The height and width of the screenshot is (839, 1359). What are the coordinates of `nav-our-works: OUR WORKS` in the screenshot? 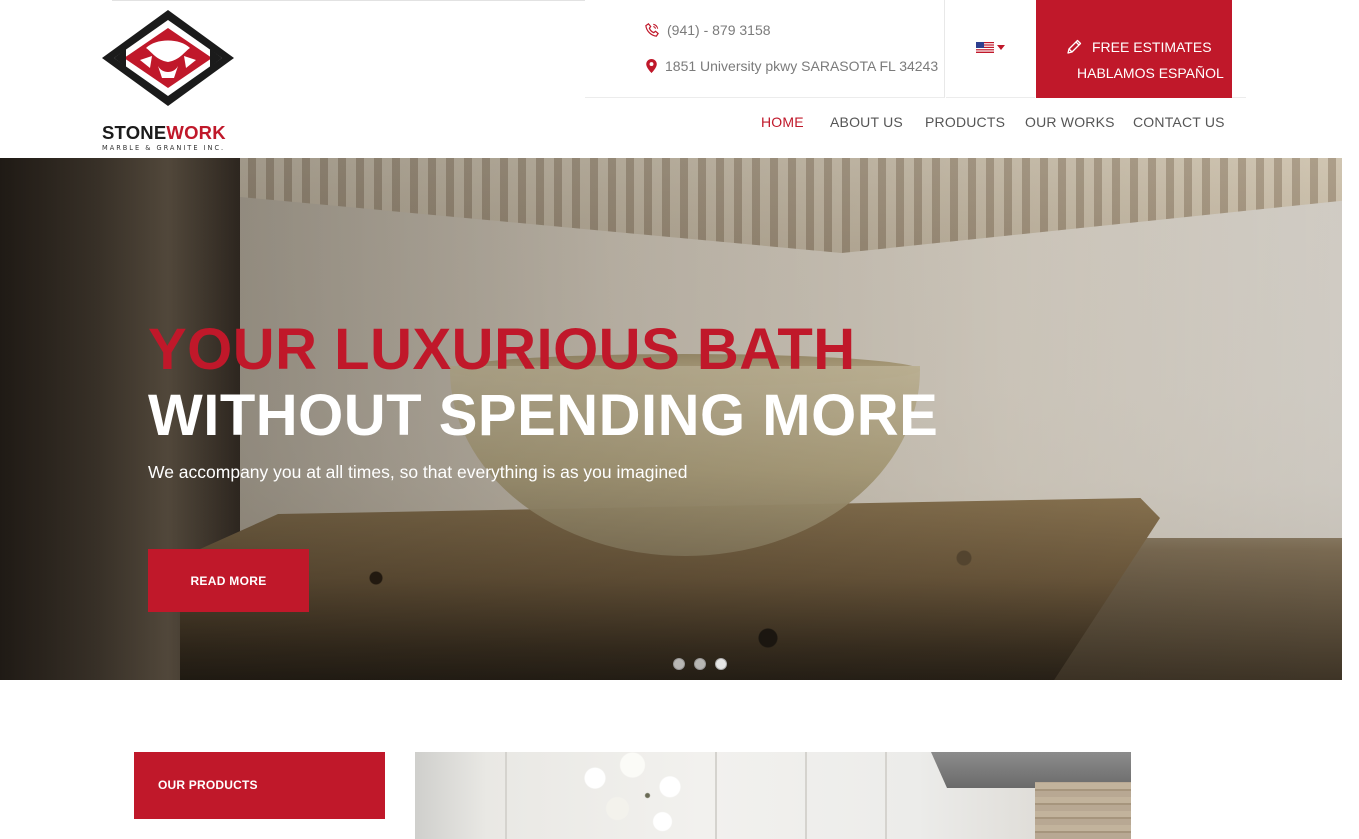 It's located at (1070, 122).